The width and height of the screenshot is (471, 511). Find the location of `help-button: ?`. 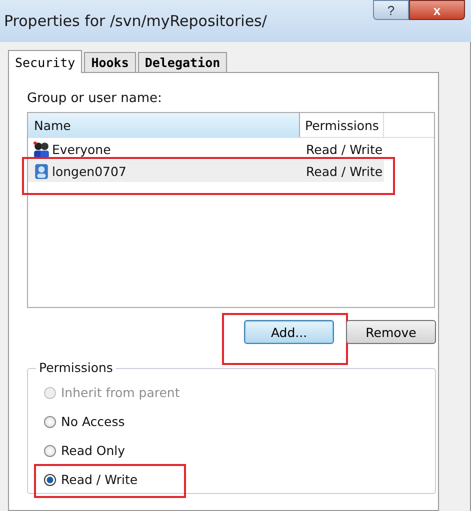

help-button: ? is located at coordinates (391, 10).